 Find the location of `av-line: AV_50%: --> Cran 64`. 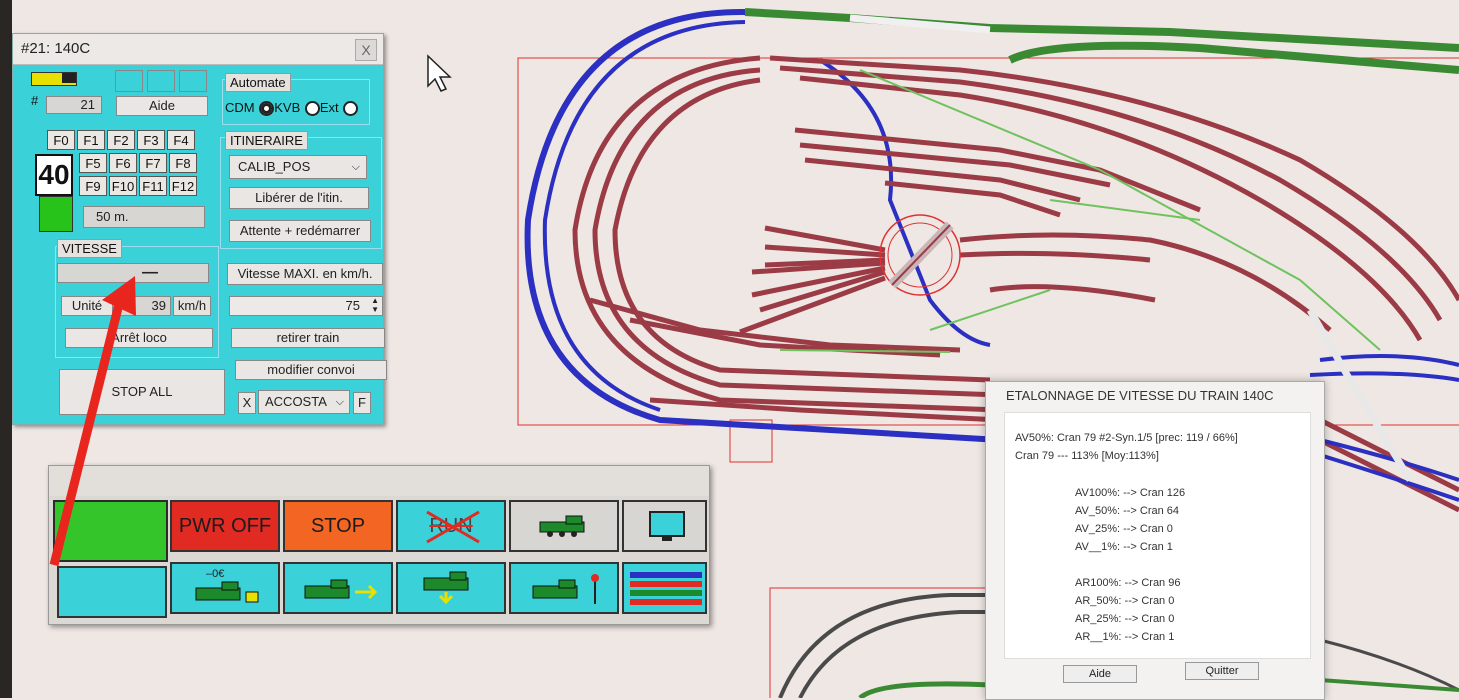

av-line: AV_50%: --> Cran 64 is located at coordinates (1127, 511).